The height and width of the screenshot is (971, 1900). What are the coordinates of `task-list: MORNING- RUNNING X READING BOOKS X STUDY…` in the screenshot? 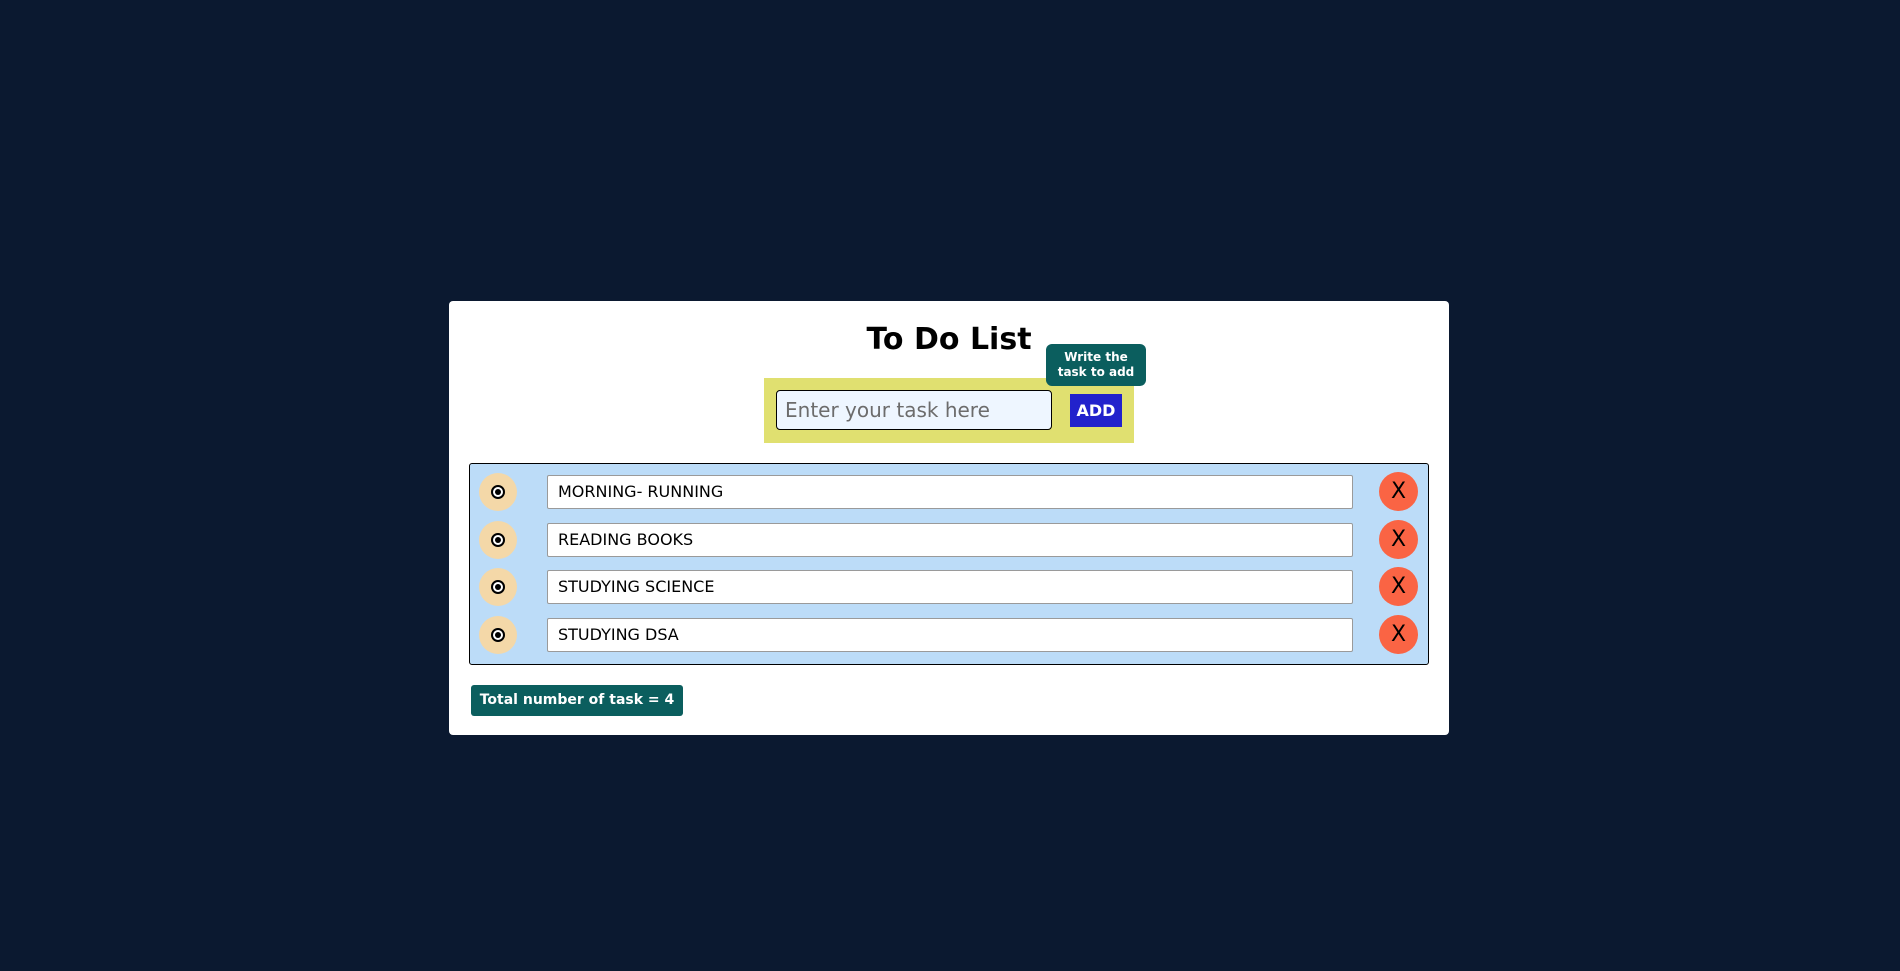 It's located at (949, 564).